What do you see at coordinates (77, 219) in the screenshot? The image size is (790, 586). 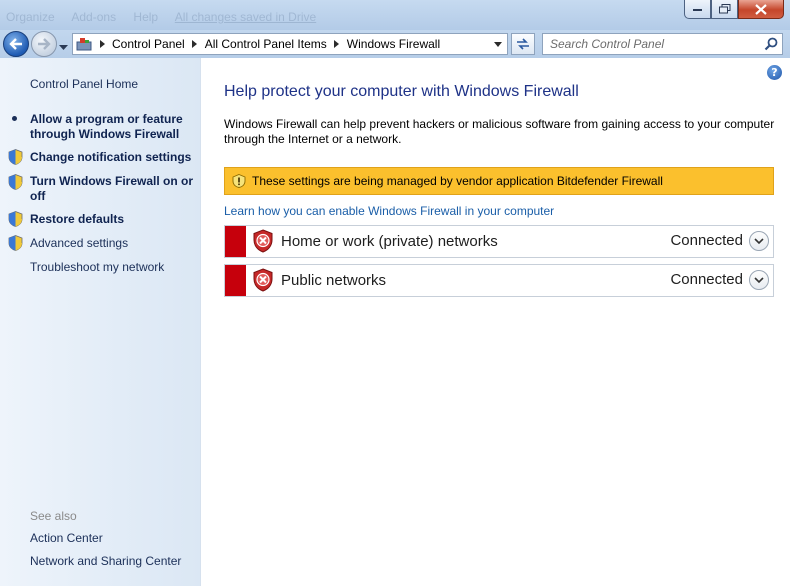 I see `sidebar-item-restore-defaults: Restore defaults` at bounding box center [77, 219].